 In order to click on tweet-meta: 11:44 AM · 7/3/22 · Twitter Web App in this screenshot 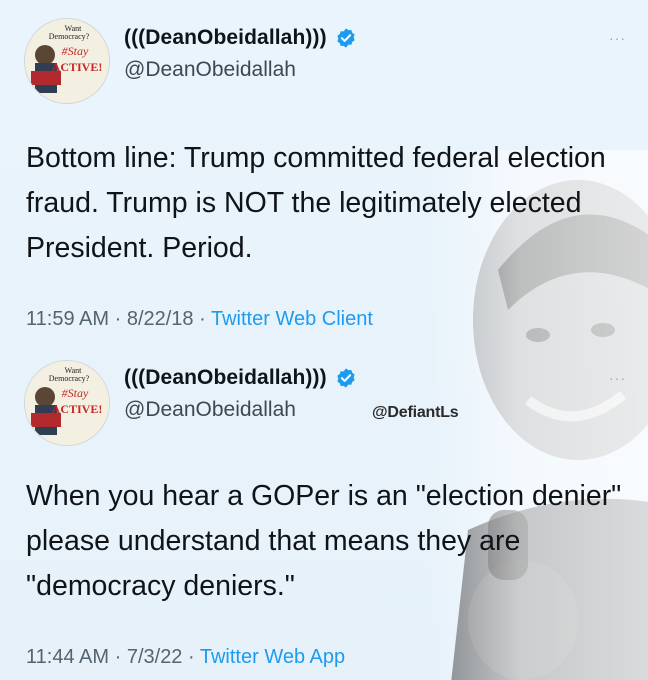, I will do `click(185, 657)`.